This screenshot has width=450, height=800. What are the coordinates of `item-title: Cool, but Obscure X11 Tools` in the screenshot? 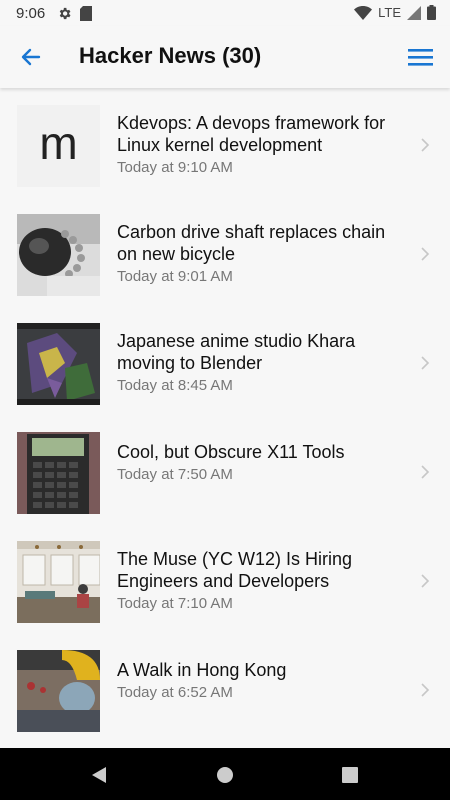 It's located at (231, 452).